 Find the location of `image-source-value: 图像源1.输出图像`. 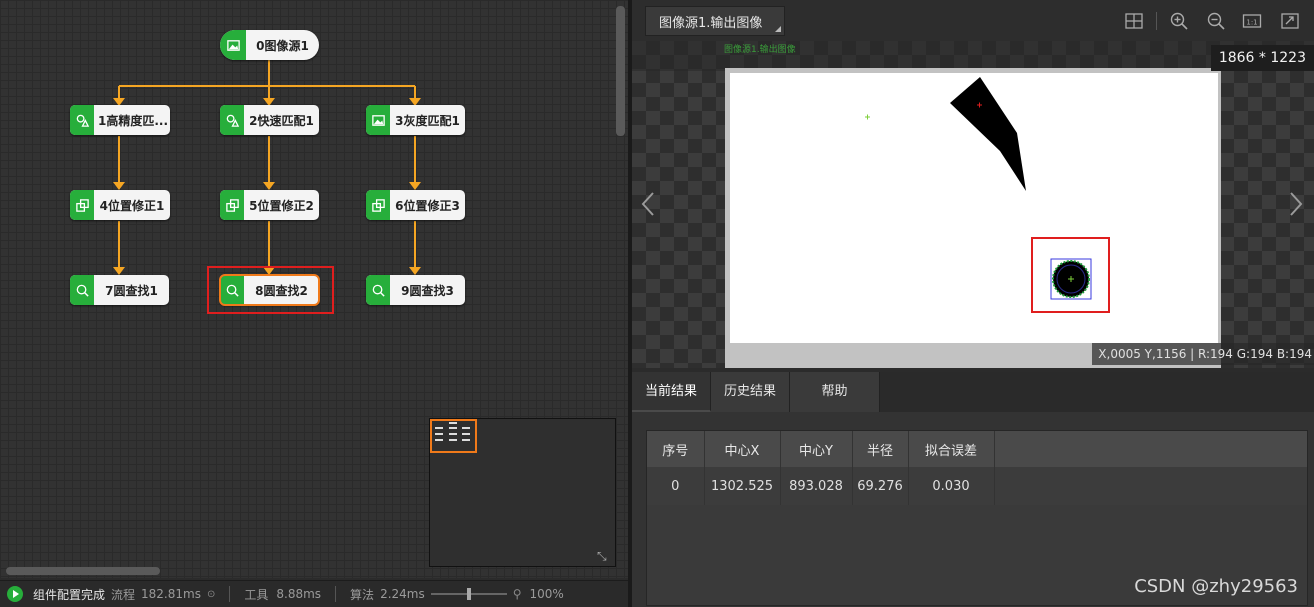

image-source-value: 图像源1.输出图像 is located at coordinates (711, 23).